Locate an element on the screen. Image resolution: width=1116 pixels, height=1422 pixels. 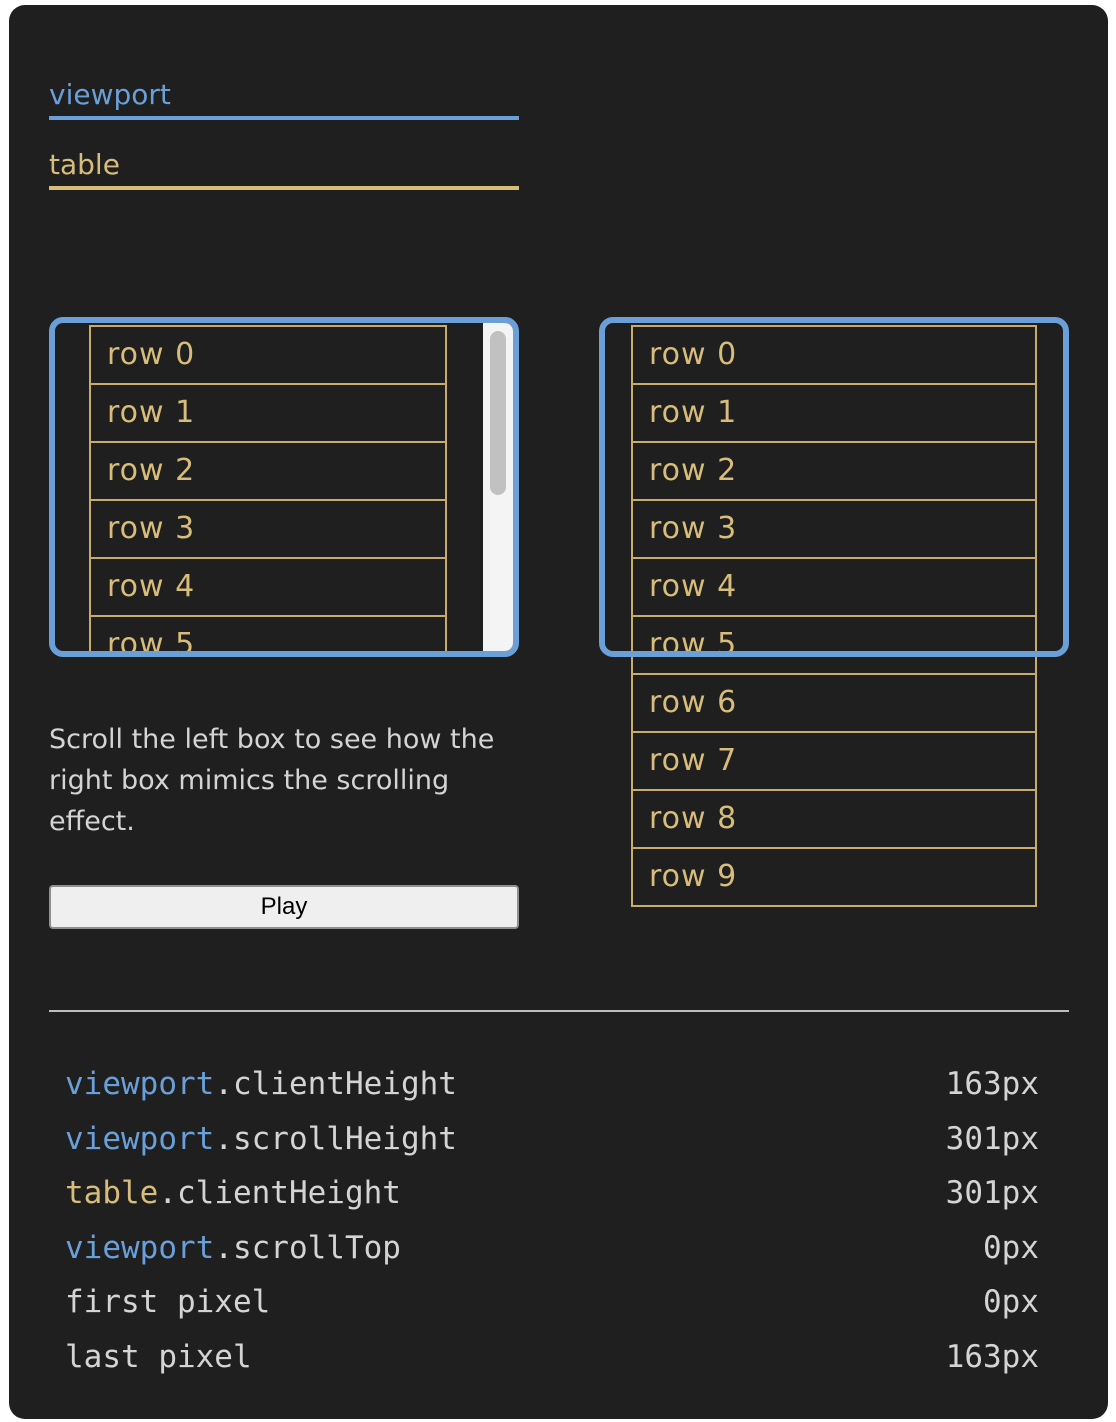
mimic-table-row-label: row 0 is located at coordinates (834, 355).